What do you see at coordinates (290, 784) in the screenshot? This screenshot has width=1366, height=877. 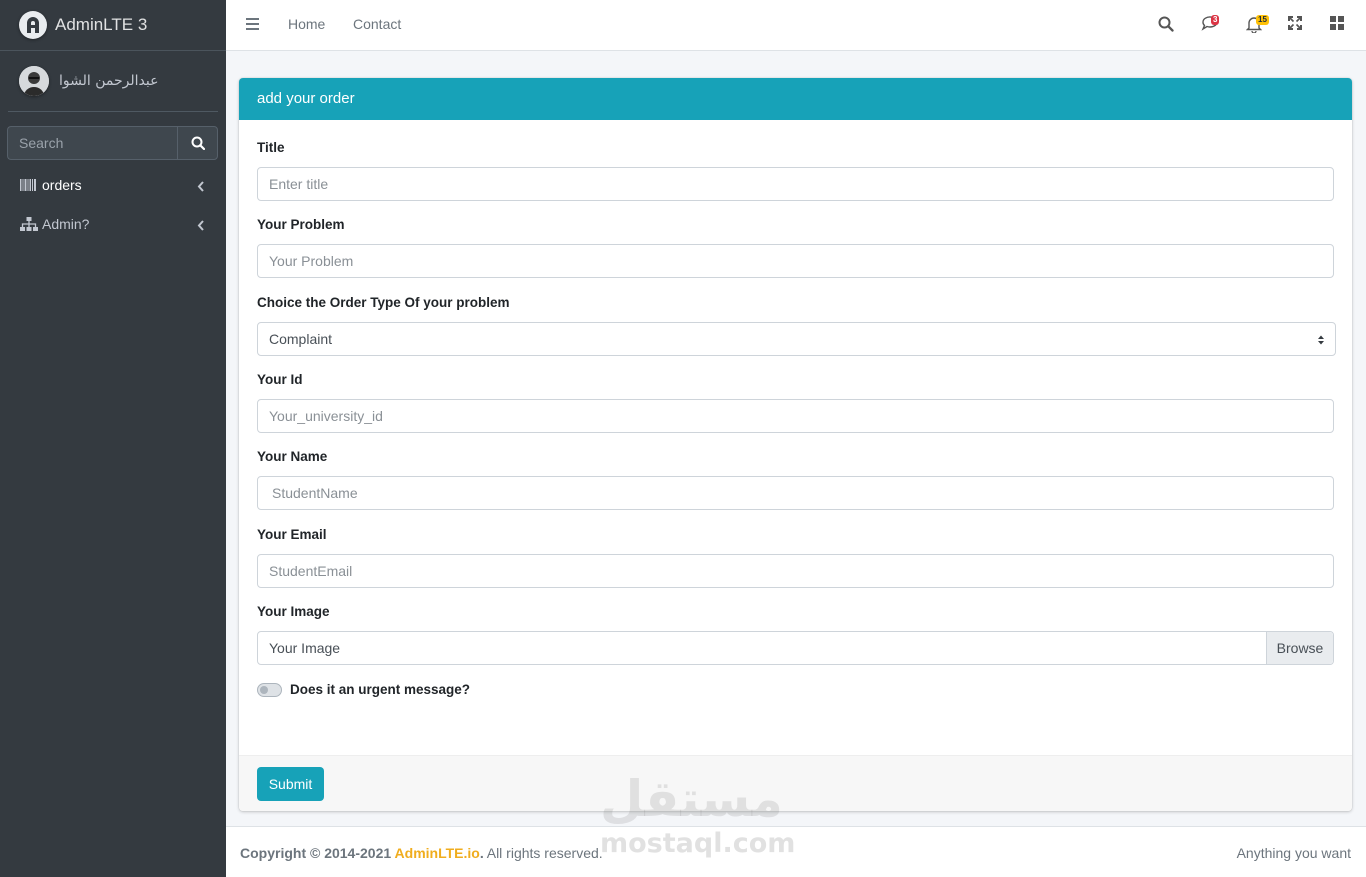 I see `submit-button: Submit` at bounding box center [290, 784].